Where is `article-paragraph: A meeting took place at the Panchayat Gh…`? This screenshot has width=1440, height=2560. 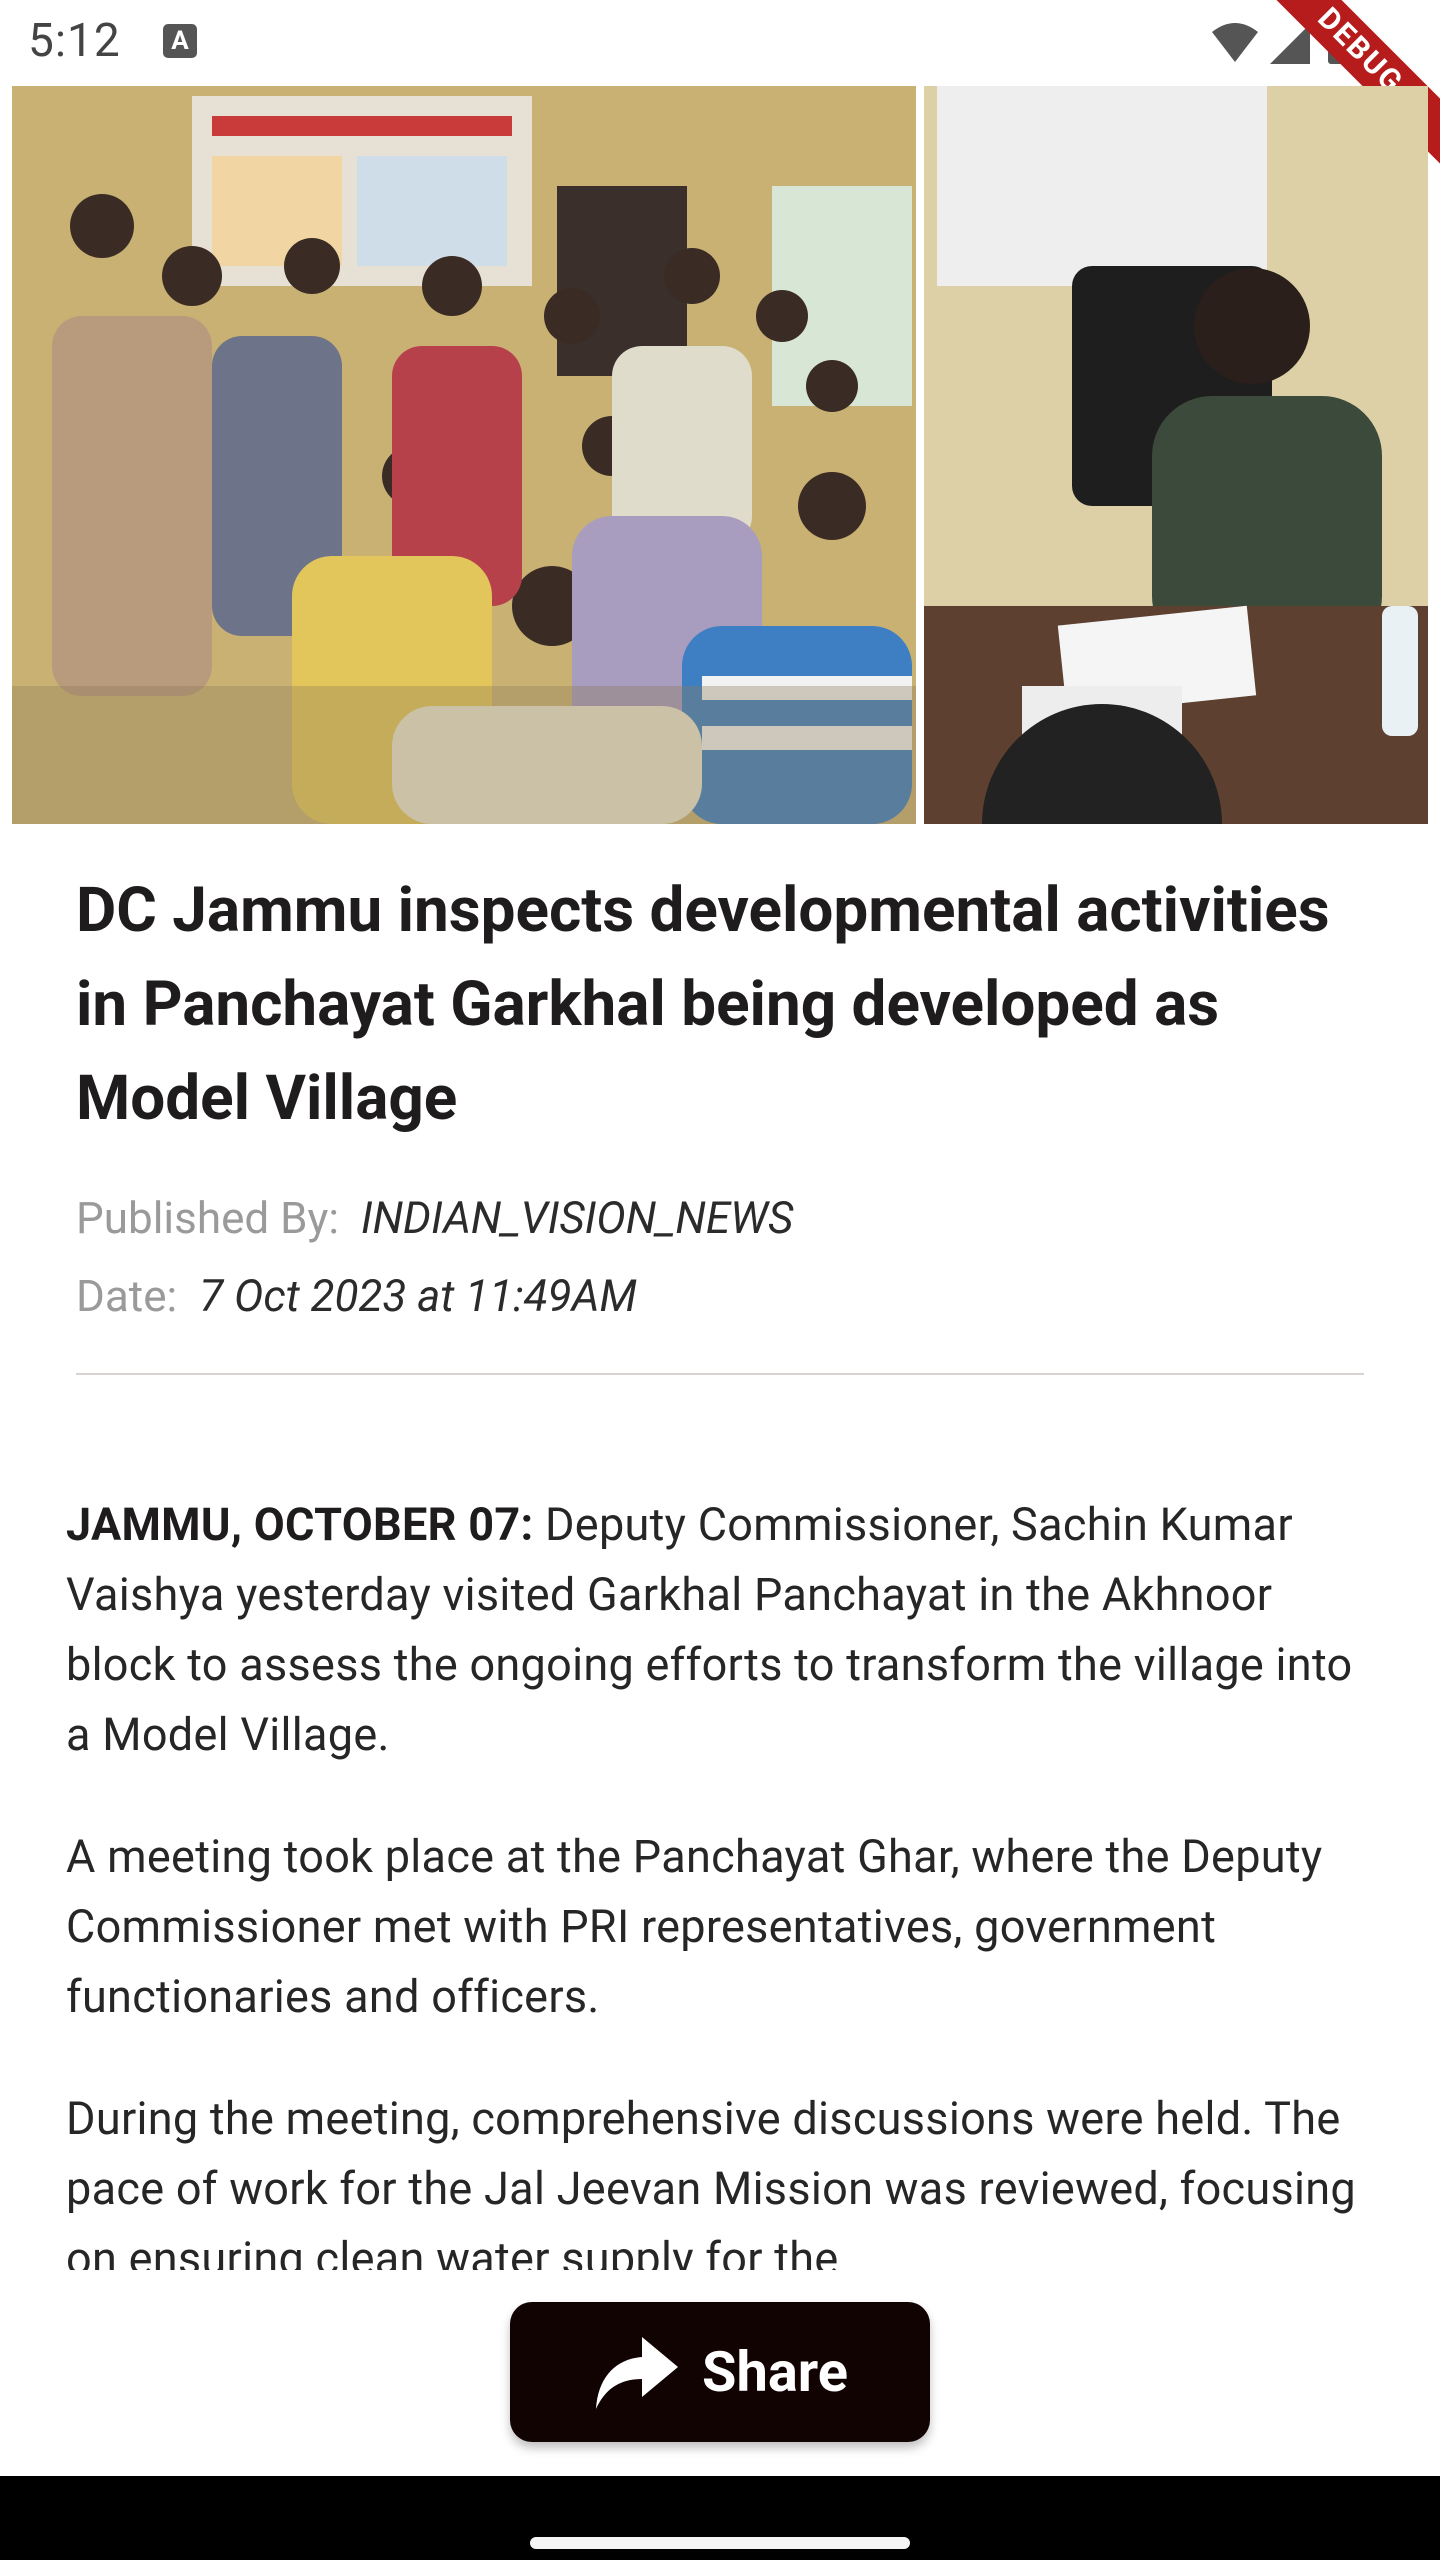
article-paragraph: A meeting took place at the Panchayat Gh… is located at coordinates (694, 1926).